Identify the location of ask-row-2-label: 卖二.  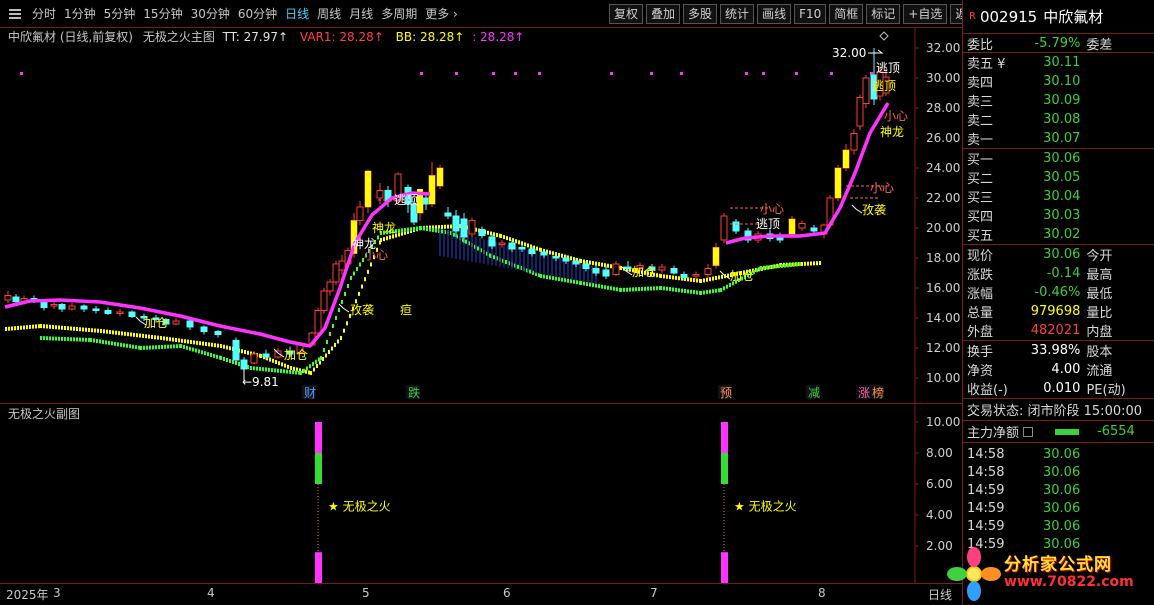
(980, 121).